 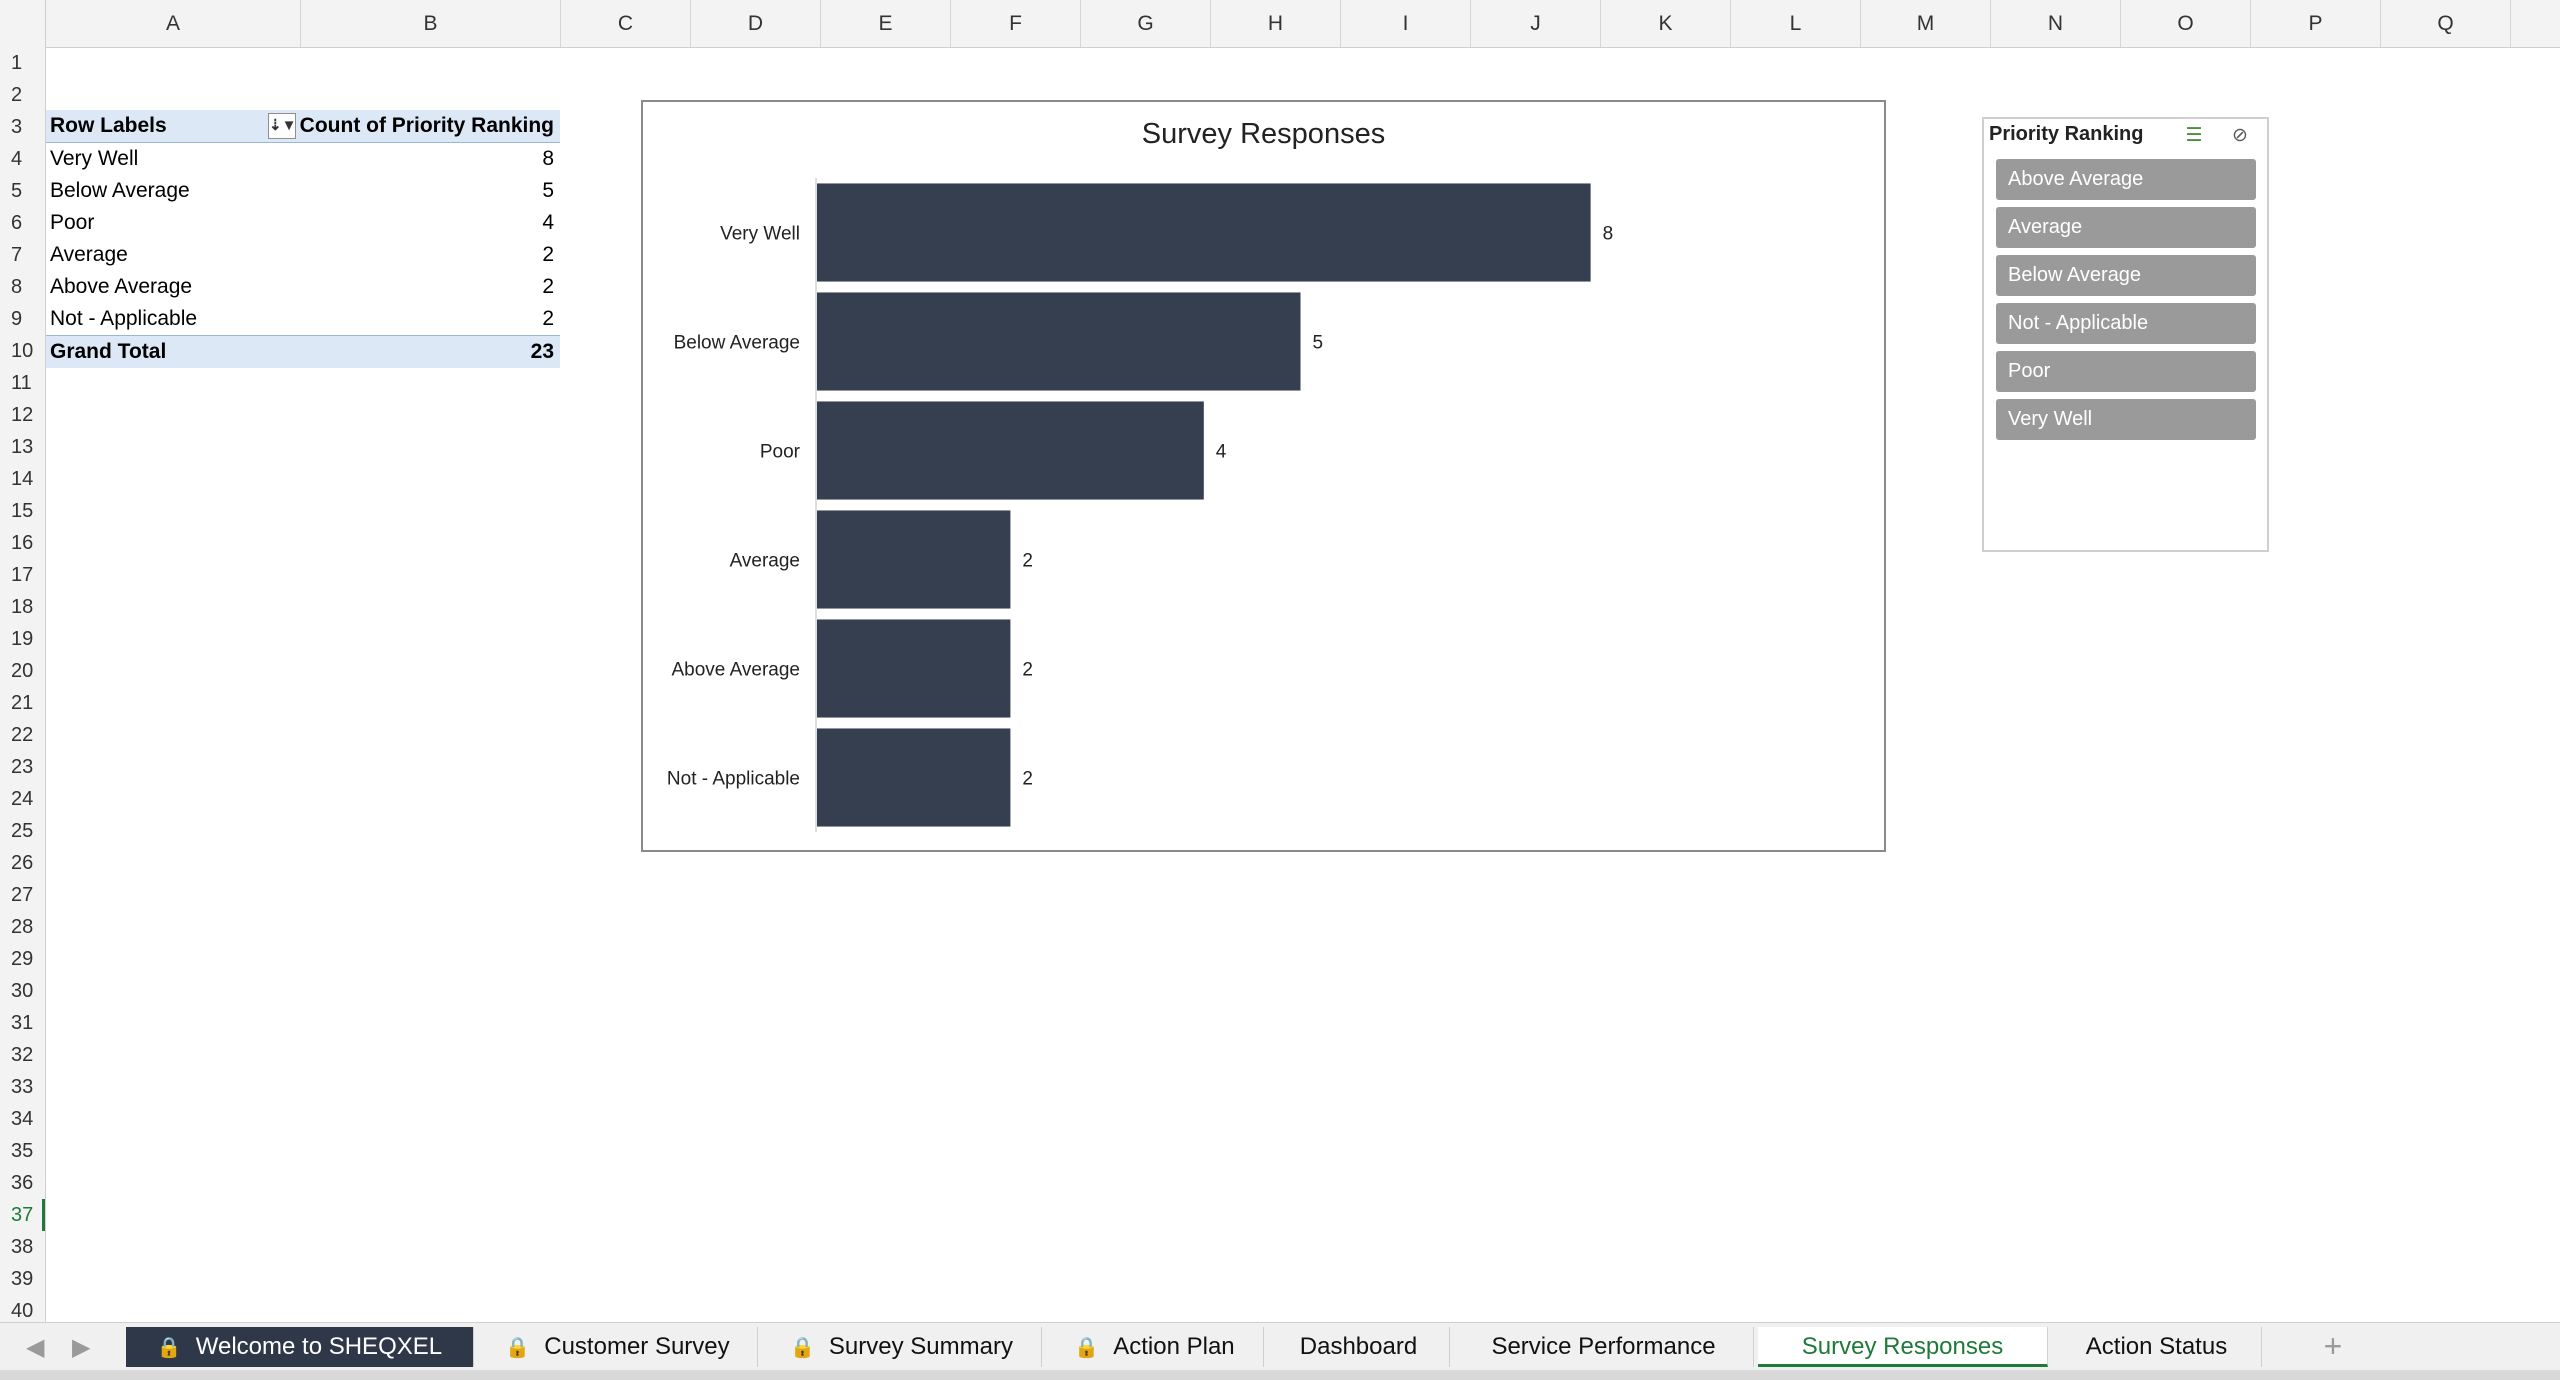 What do you see at coordinates (1010, 450) in the screenshot?
I see `bar-poor` at bounding box center [1010, 450].